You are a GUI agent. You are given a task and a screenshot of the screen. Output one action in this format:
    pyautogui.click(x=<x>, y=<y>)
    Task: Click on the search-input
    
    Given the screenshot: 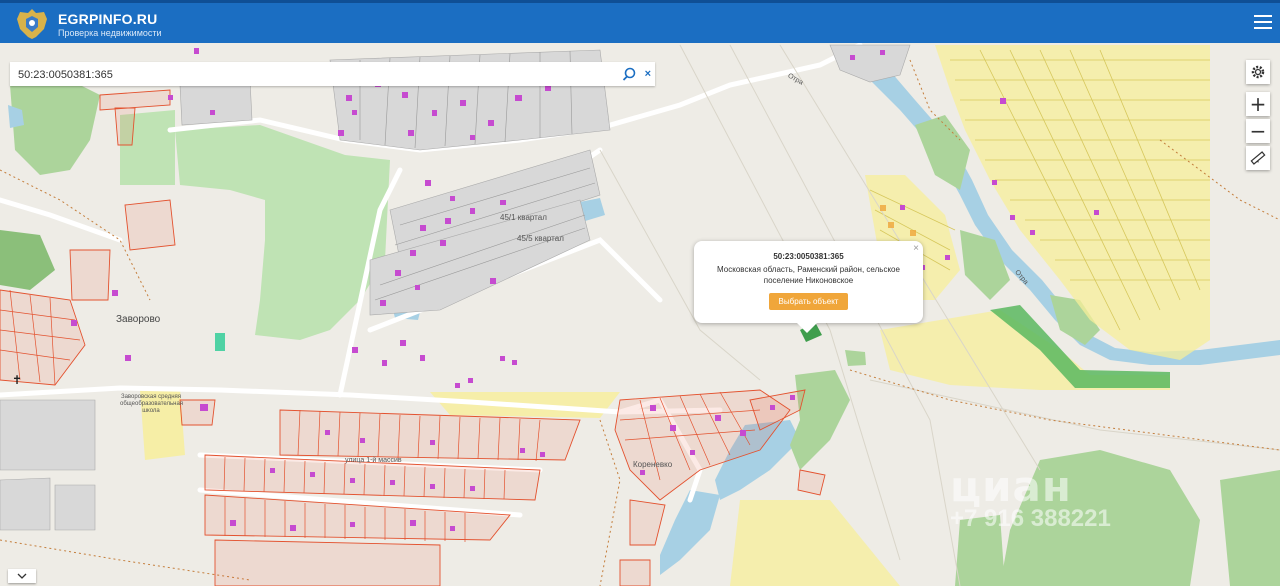 What is the action you would take?
    pyautogui.click(x=318, y=75)
    